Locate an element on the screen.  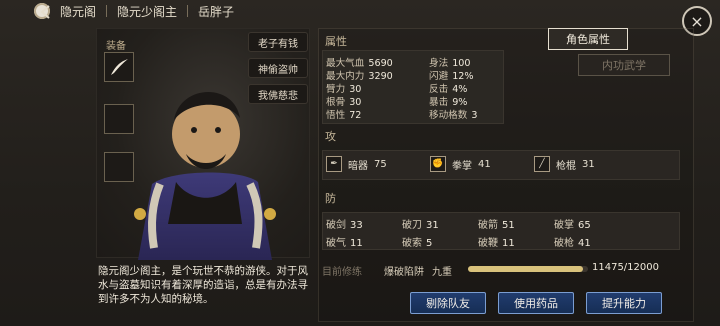
attr-move: 移动格数 3 is located at coordinates (453, 115).